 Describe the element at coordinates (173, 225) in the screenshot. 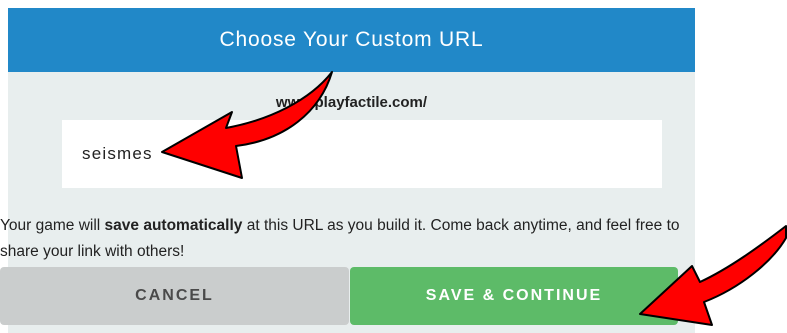

I see `info-text-bold: save automatically` at that location.